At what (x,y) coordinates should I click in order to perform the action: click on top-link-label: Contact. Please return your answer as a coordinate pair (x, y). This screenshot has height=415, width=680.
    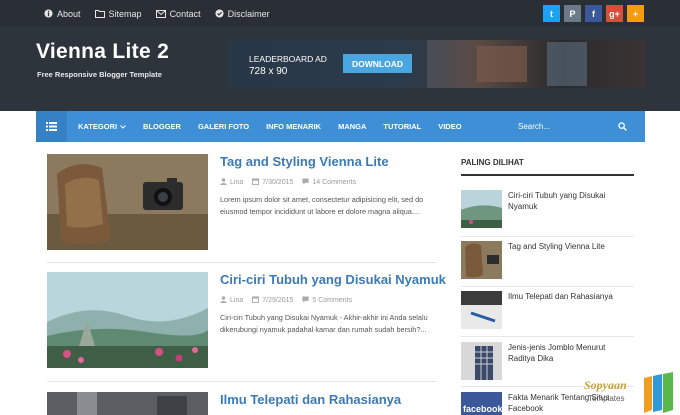
    Looking at the image, I should click on (185, 13).